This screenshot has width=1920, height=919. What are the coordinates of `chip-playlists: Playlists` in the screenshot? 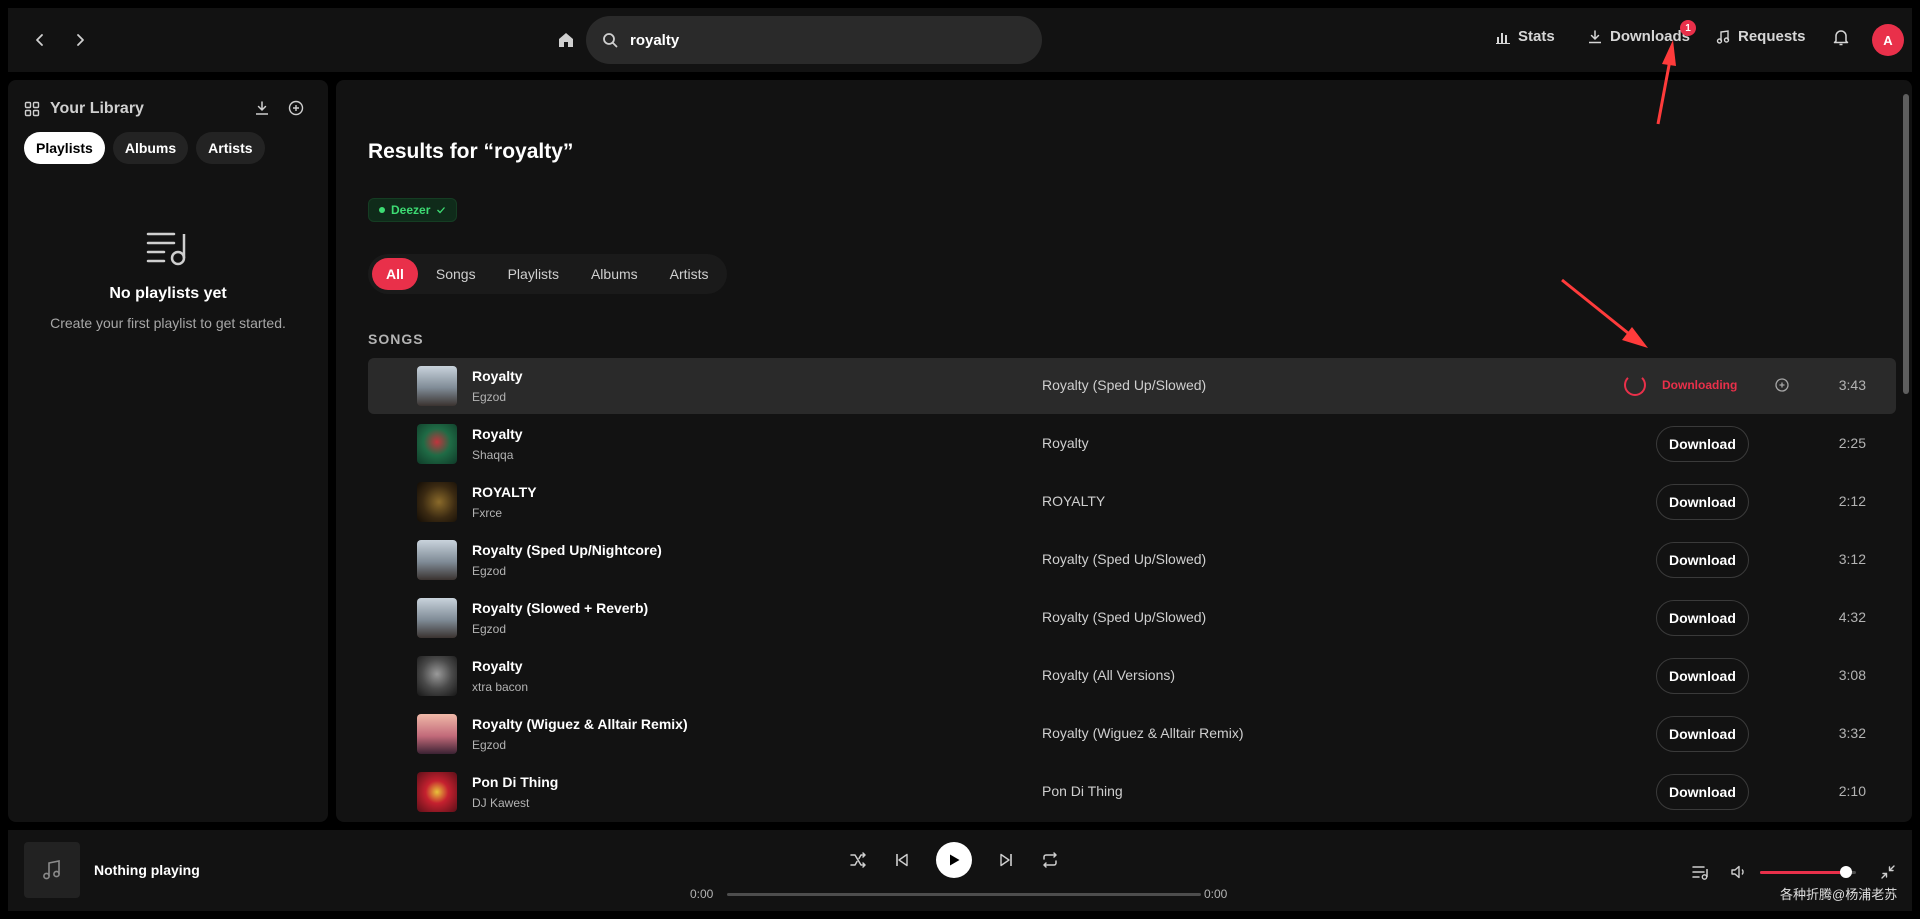 It's located at (64, 148).